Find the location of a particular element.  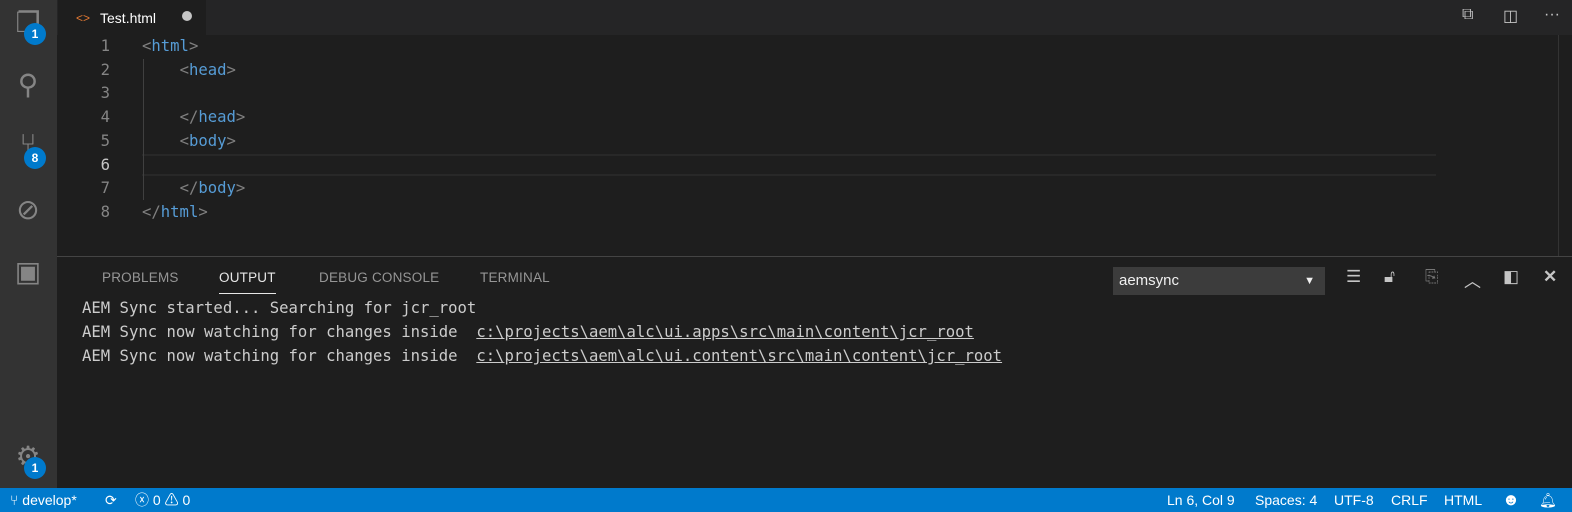

problems-status: ⓧ 0 ⚠ 0 is located at coordinates (162, 500).